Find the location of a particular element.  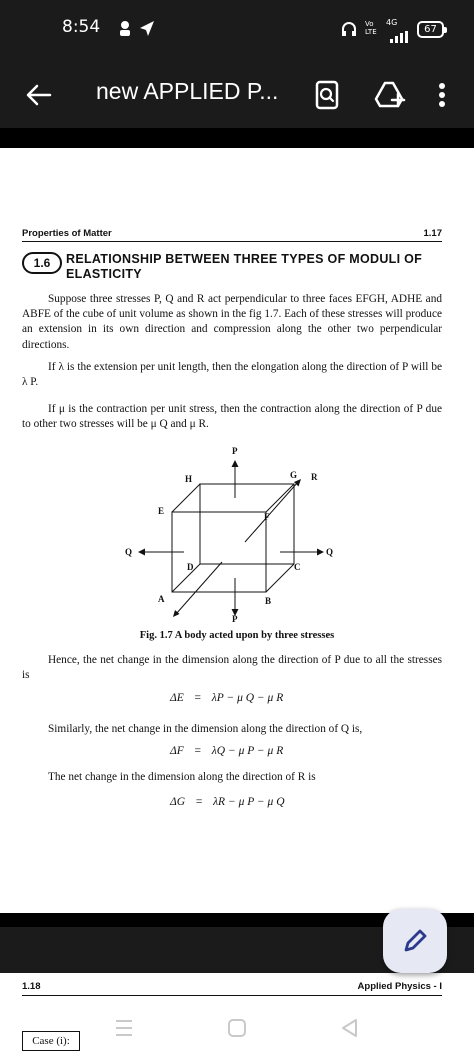

label-q-left: Q is located at coordinates (128, 552).